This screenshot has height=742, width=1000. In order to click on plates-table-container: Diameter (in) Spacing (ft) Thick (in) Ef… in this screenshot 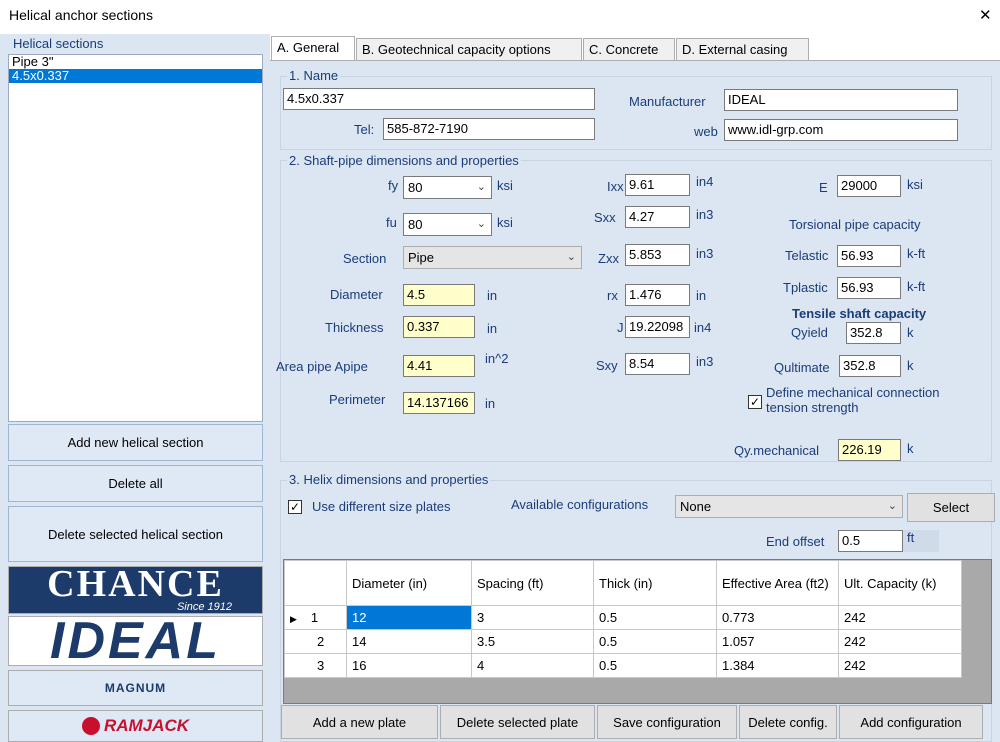, I will do `click(637, 631)`.